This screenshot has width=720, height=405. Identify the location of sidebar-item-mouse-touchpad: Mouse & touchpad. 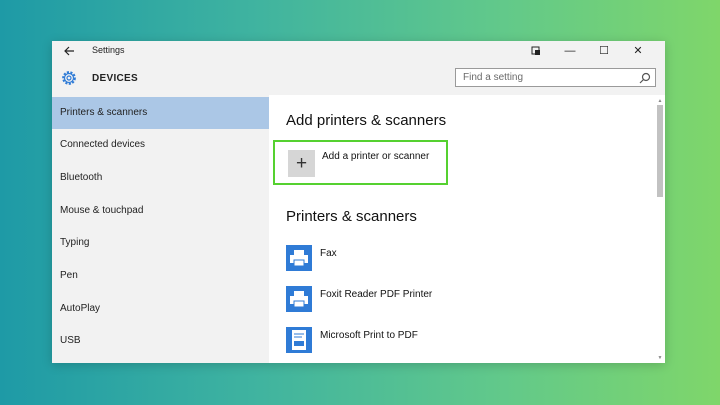
(160, 211).